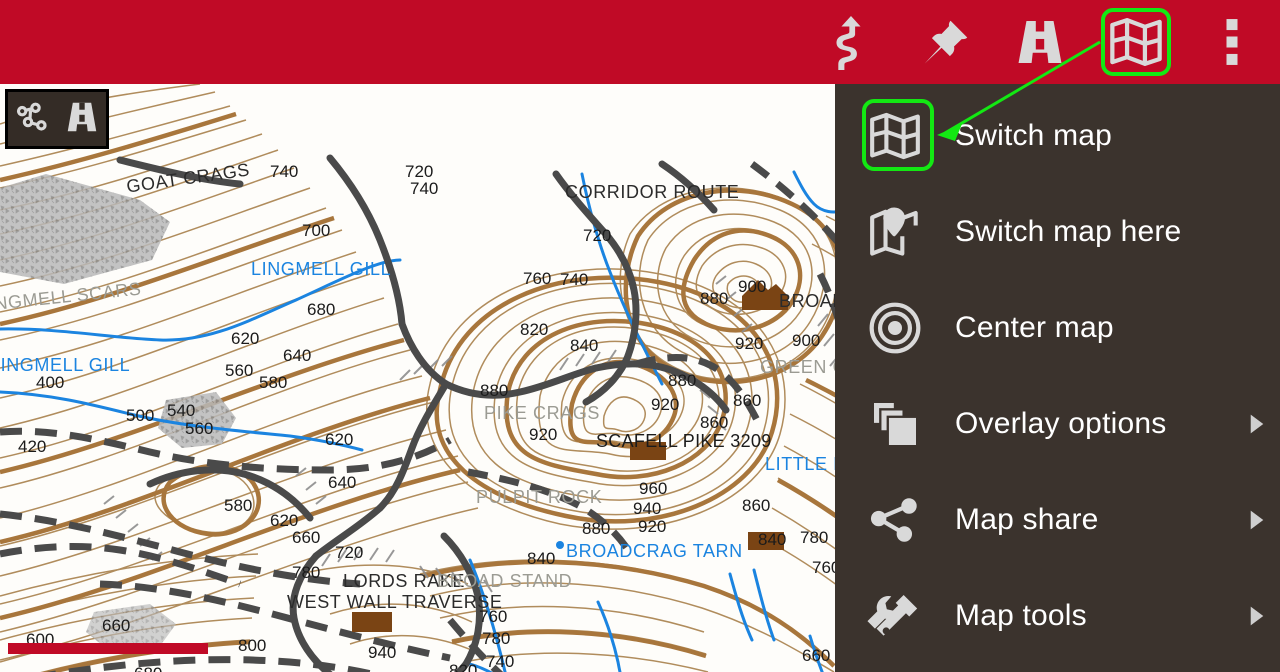 The width and height of the screenshot is (1280, 672). I want to click on menu-item-map-tools: Map tools, so click(1057, 616).